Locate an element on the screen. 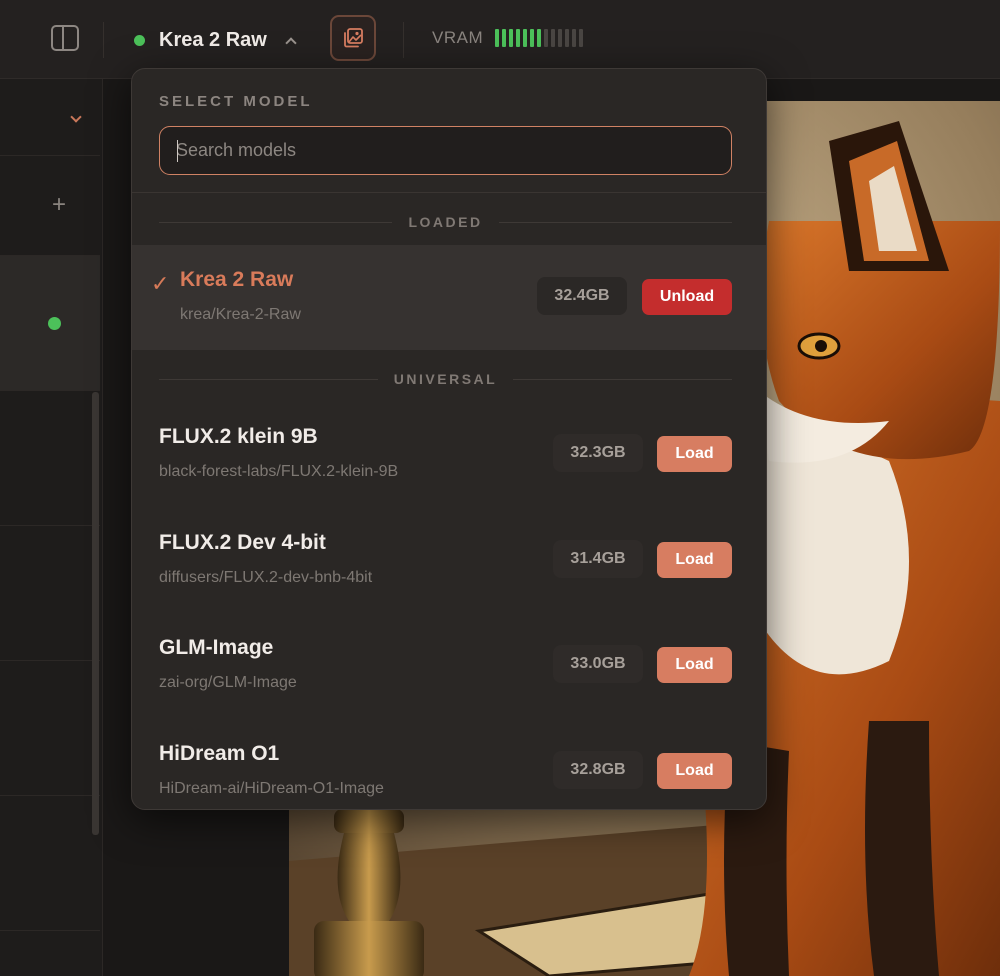  checkmark-icon: ✓ is located at coordinates (160, 283).